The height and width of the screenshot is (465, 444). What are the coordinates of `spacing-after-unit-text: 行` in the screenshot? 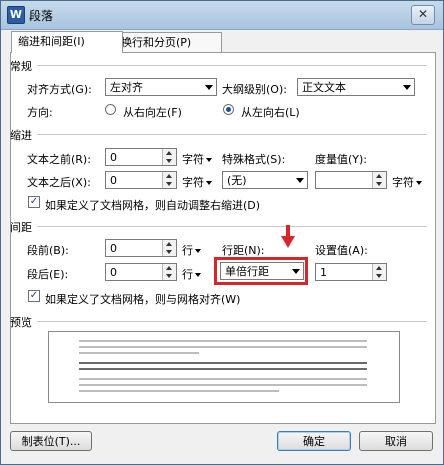 It's located at (187, 274).